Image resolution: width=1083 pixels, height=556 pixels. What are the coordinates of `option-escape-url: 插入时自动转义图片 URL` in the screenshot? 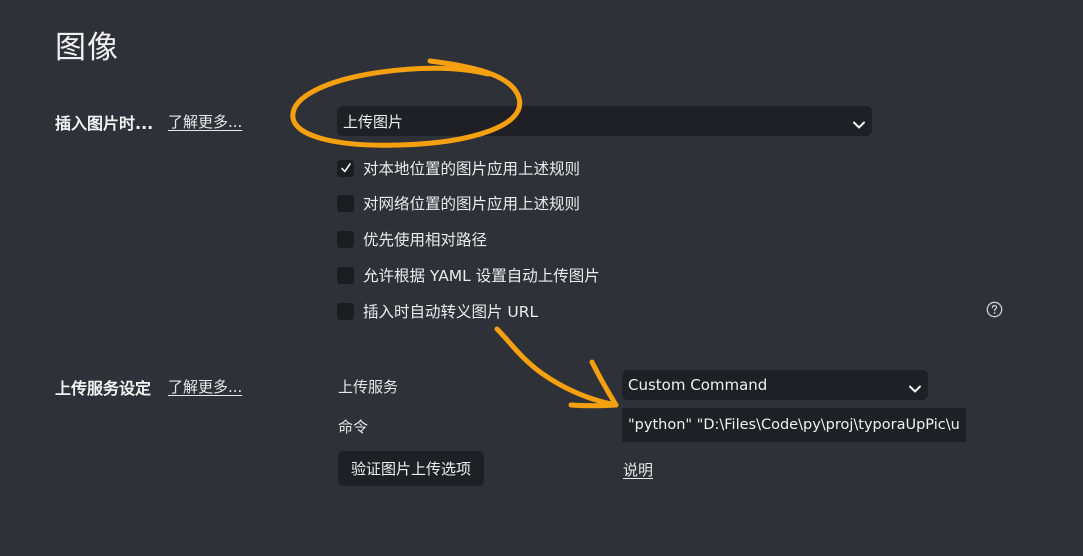 It's located at (437, 311).